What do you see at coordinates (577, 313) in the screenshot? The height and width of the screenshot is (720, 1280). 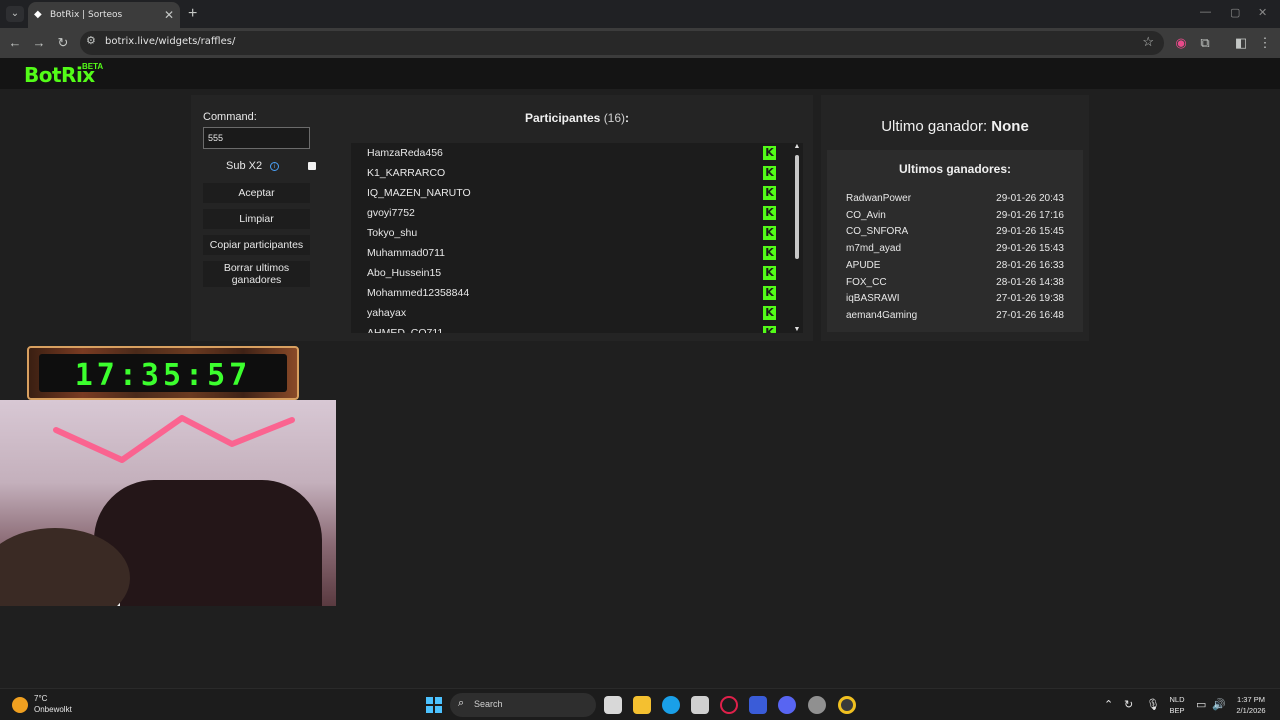 I see `participant-row: yahayax K` at bounding box center [577, 313].